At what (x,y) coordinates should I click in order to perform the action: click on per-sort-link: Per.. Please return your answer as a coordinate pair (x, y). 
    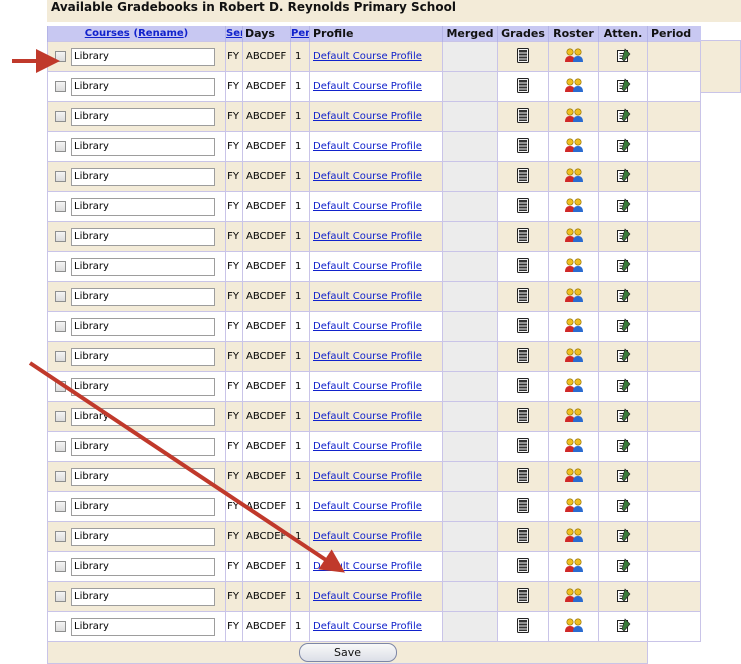
    Looking at the image, I should click on (301, 33).